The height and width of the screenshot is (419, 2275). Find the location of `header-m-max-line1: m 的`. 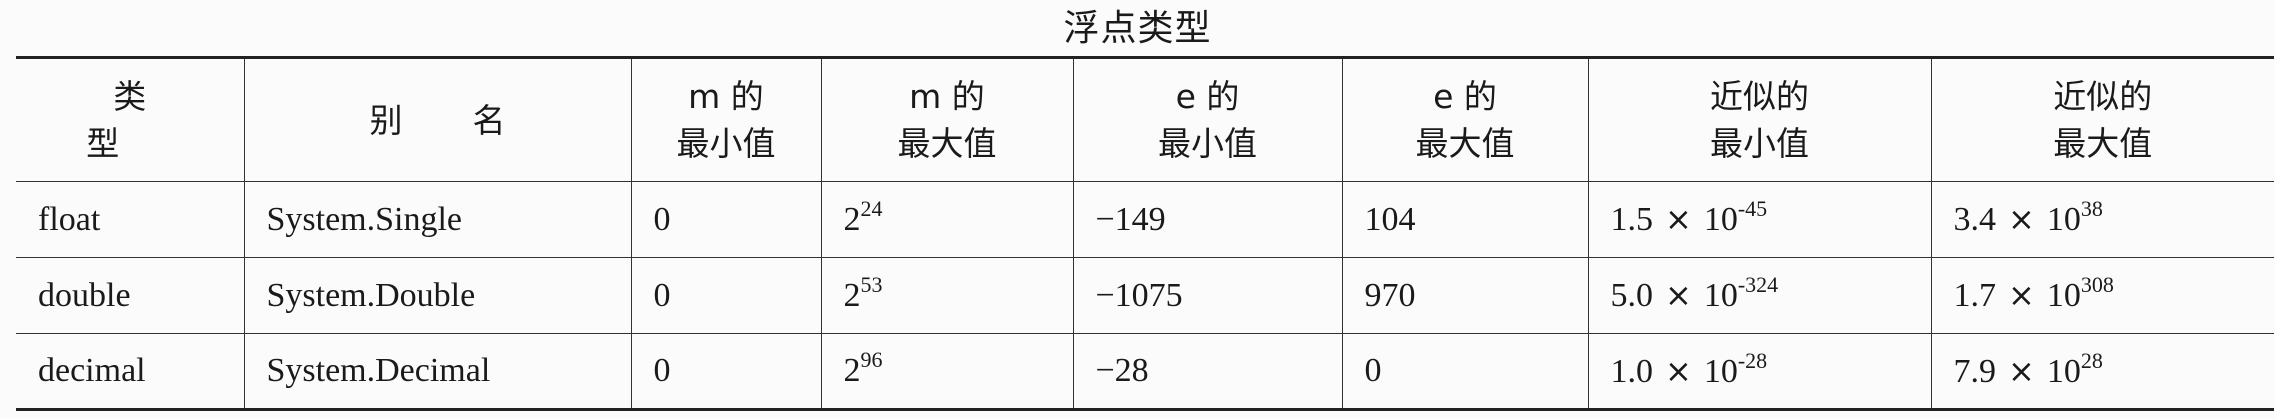

header-m-max-line1: m 的 is located at coordinates (947, 96).